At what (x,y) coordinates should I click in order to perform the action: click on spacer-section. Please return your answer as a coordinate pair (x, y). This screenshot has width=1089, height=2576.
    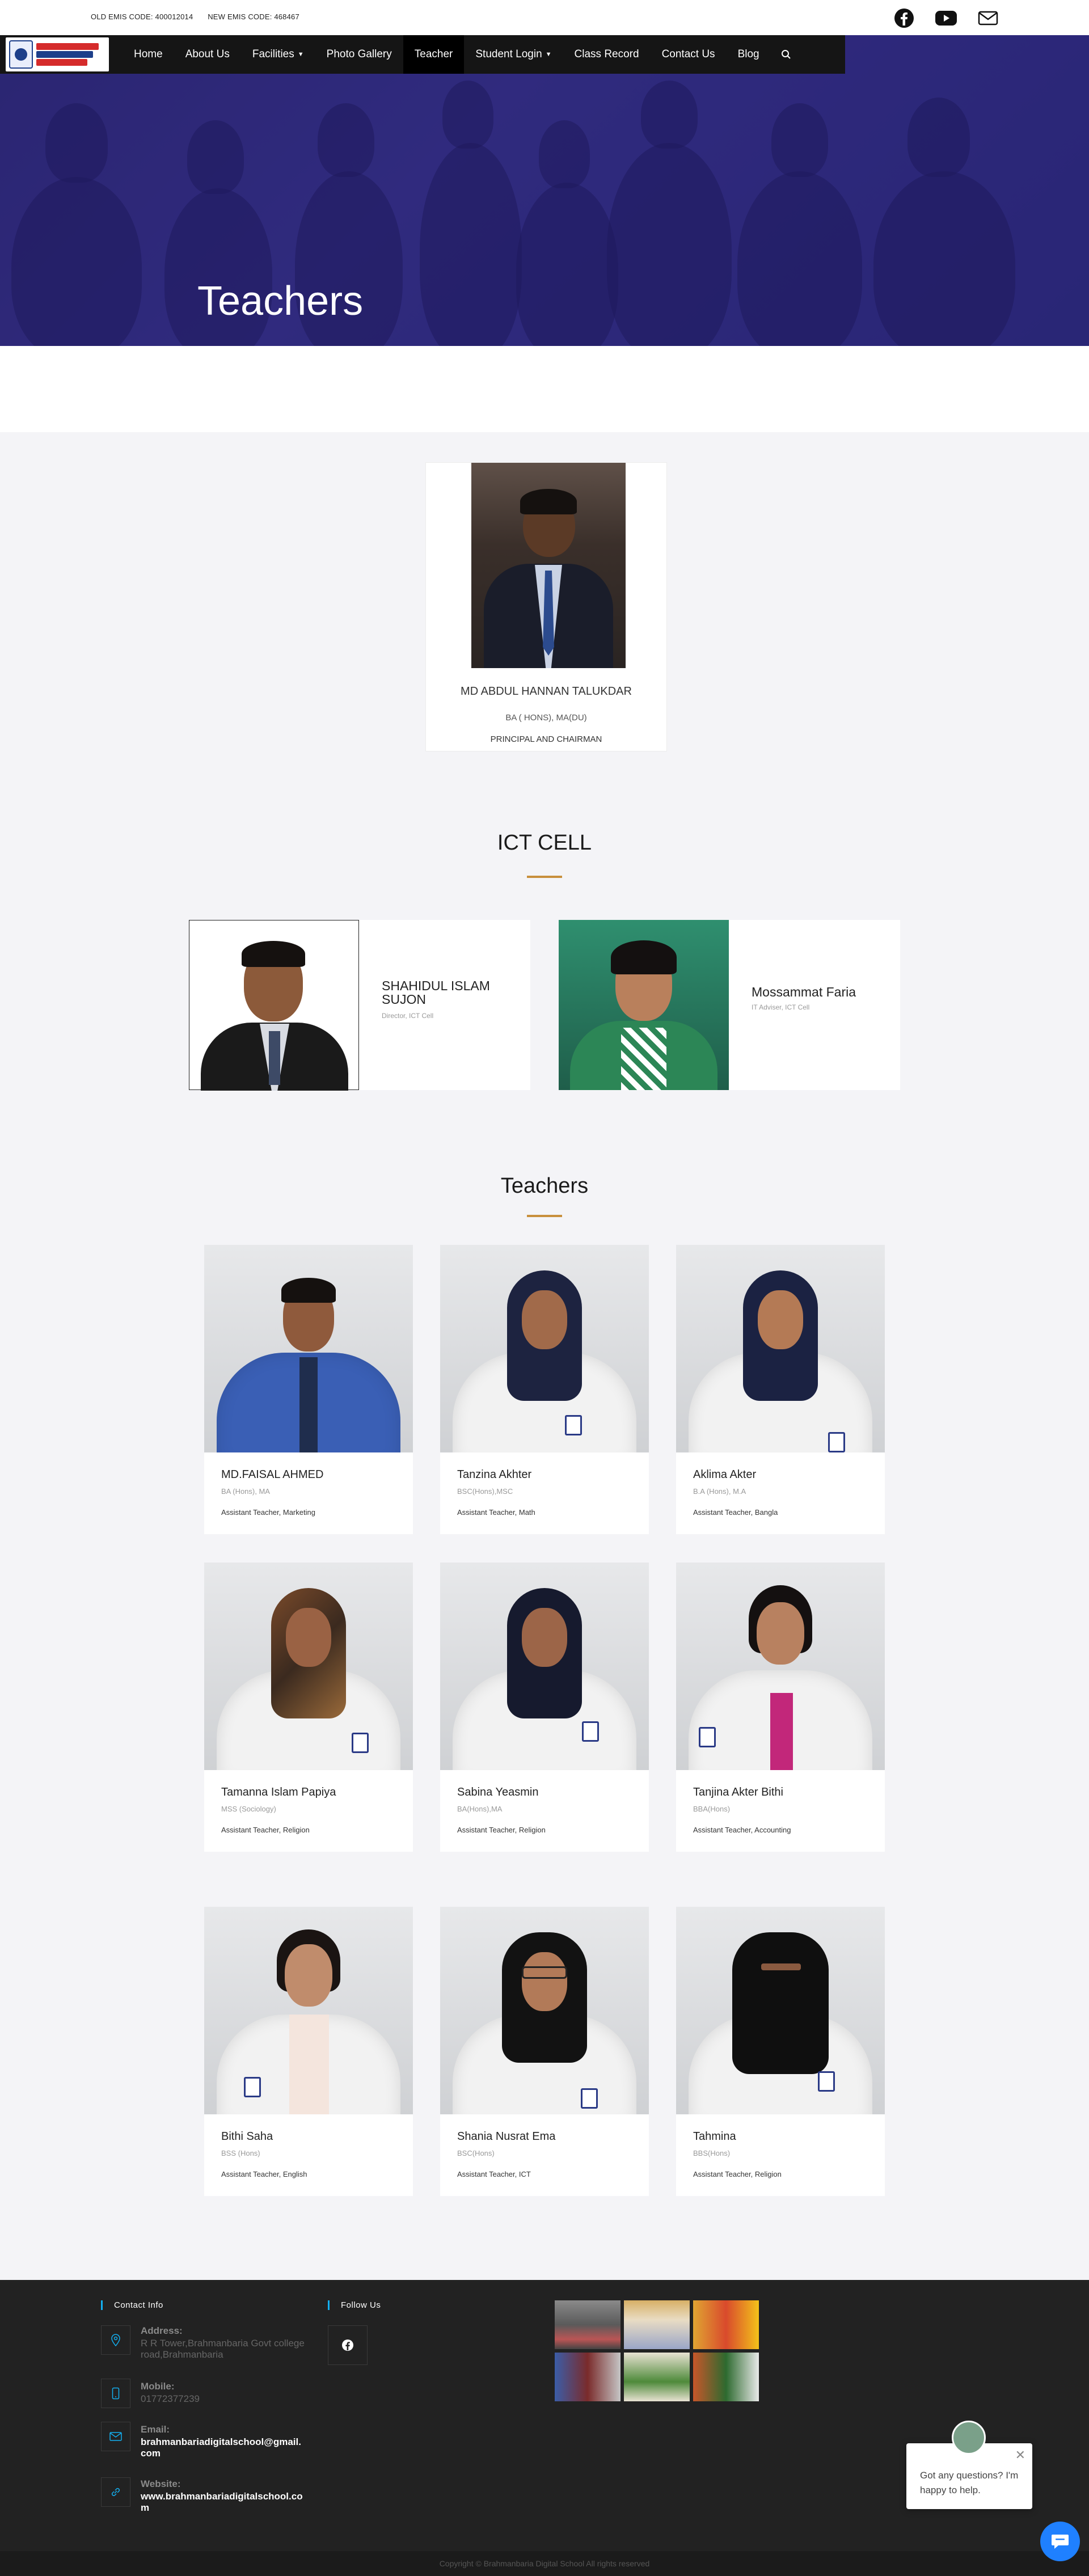
    Looking at the image, I should click on (544, 389).